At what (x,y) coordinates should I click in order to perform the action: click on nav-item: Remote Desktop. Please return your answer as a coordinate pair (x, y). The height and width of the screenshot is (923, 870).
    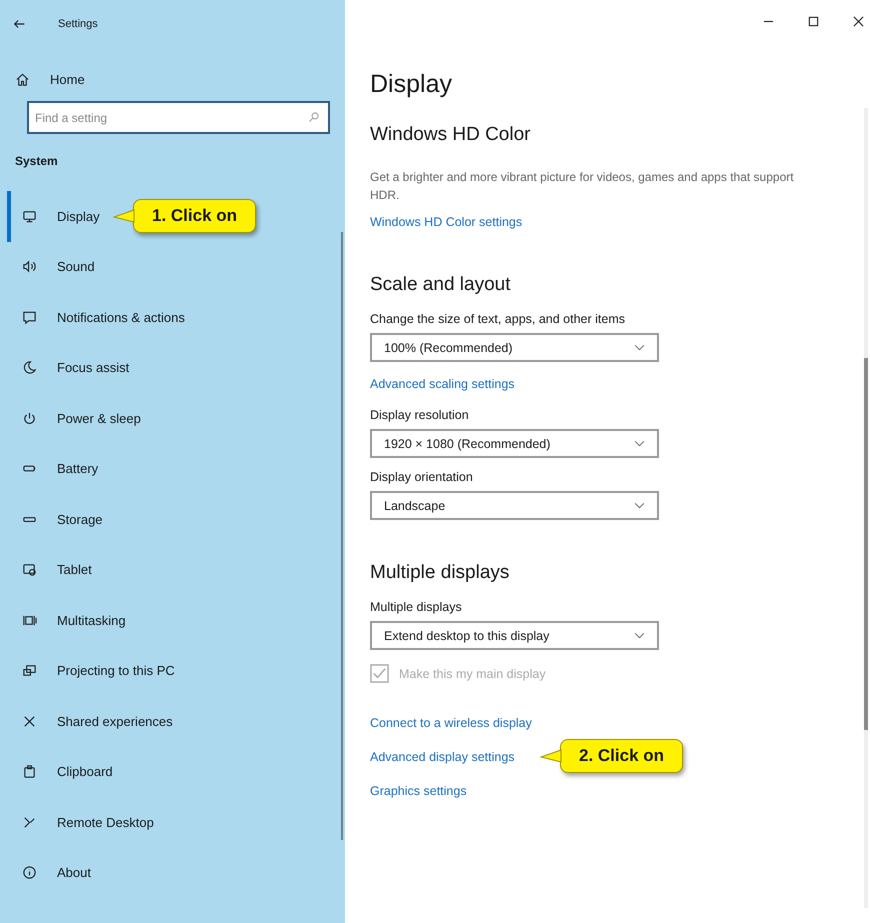
    Looking at the image, I should click on (84, 822).